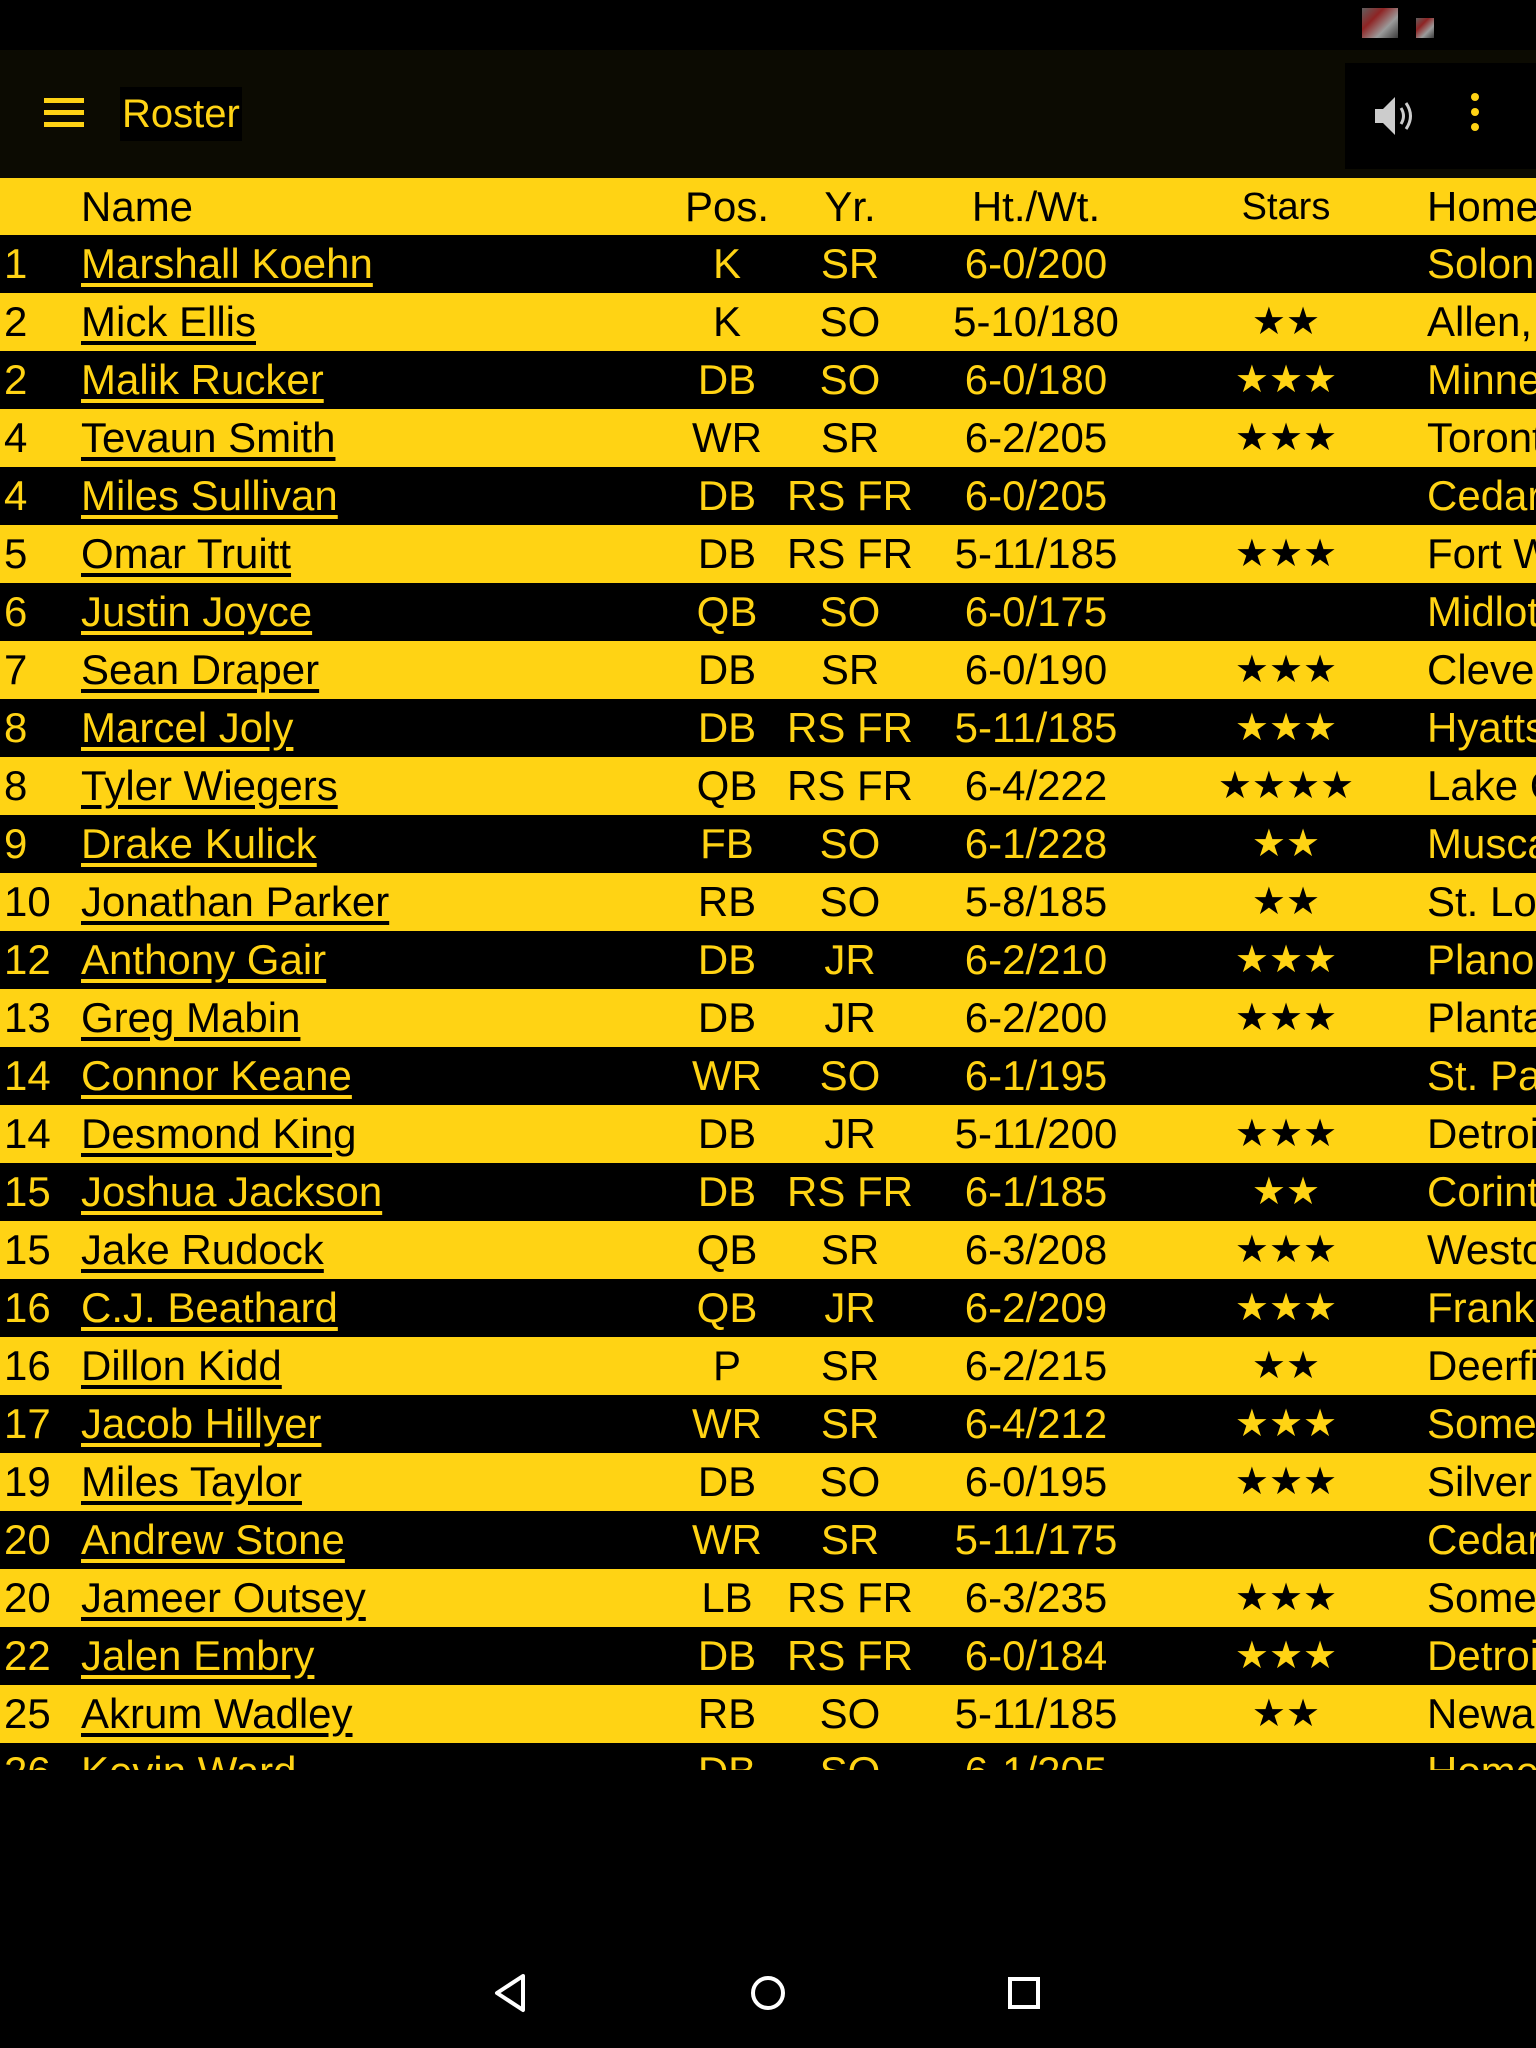 The image size is (1536, 2048). What do you see at coordinates (201, 1424) in the screenshot?
I see `cell-name-link: Jacob Hillyer` at bounding box center [201, 1424].